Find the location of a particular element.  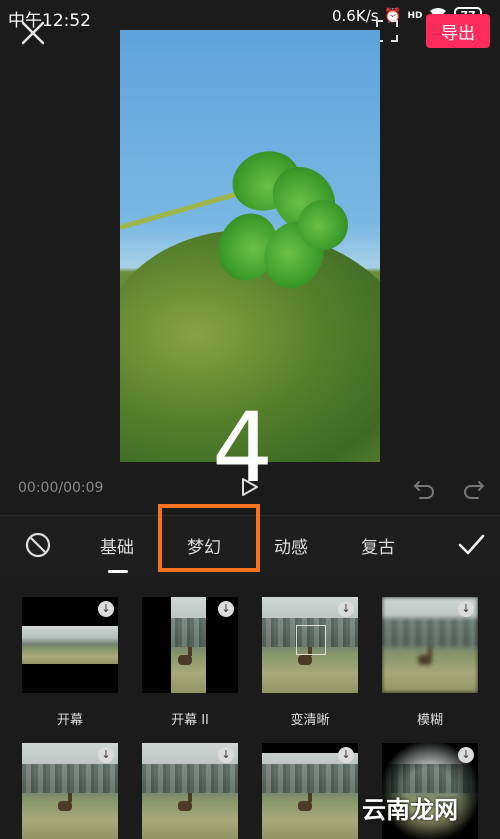

export-button: 导出 is located at coordinates (458, 31).